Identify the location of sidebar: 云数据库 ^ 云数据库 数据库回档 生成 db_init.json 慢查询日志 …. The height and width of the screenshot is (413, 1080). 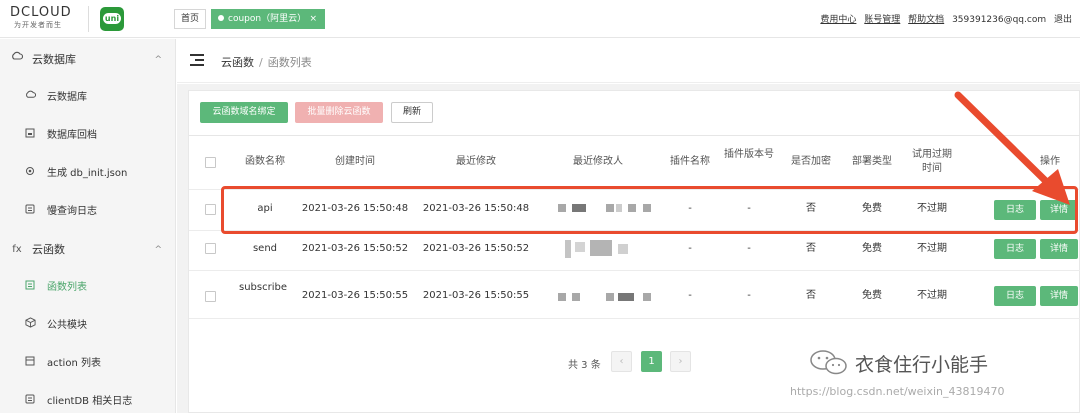
(88, 226).